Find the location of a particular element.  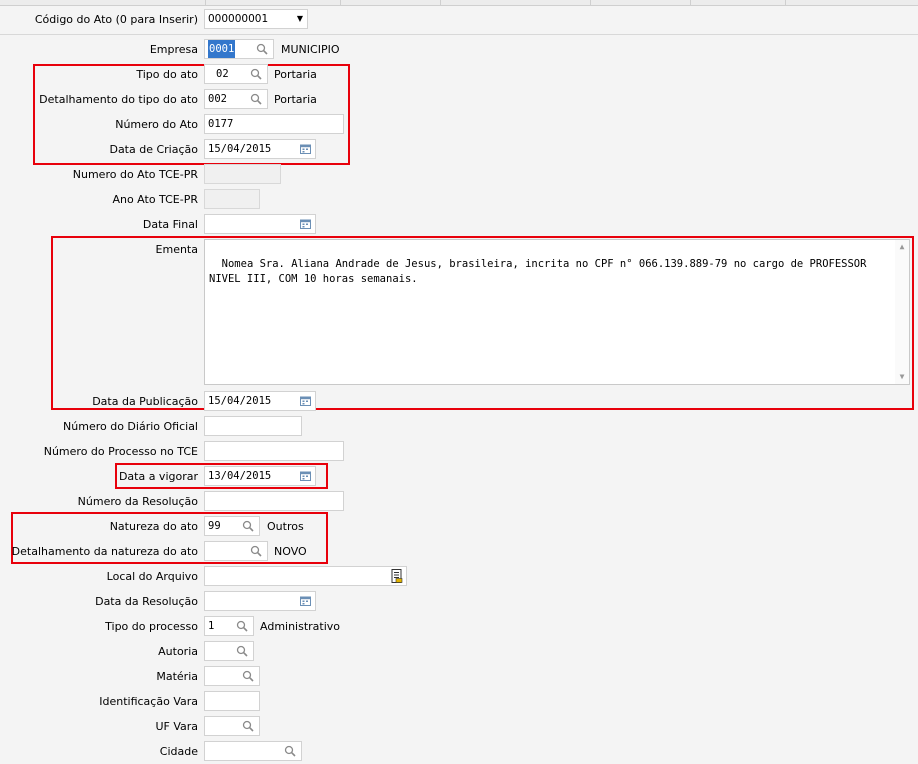

data-vigorar-label: Data a vigorar is located at coordinates (158, 476).